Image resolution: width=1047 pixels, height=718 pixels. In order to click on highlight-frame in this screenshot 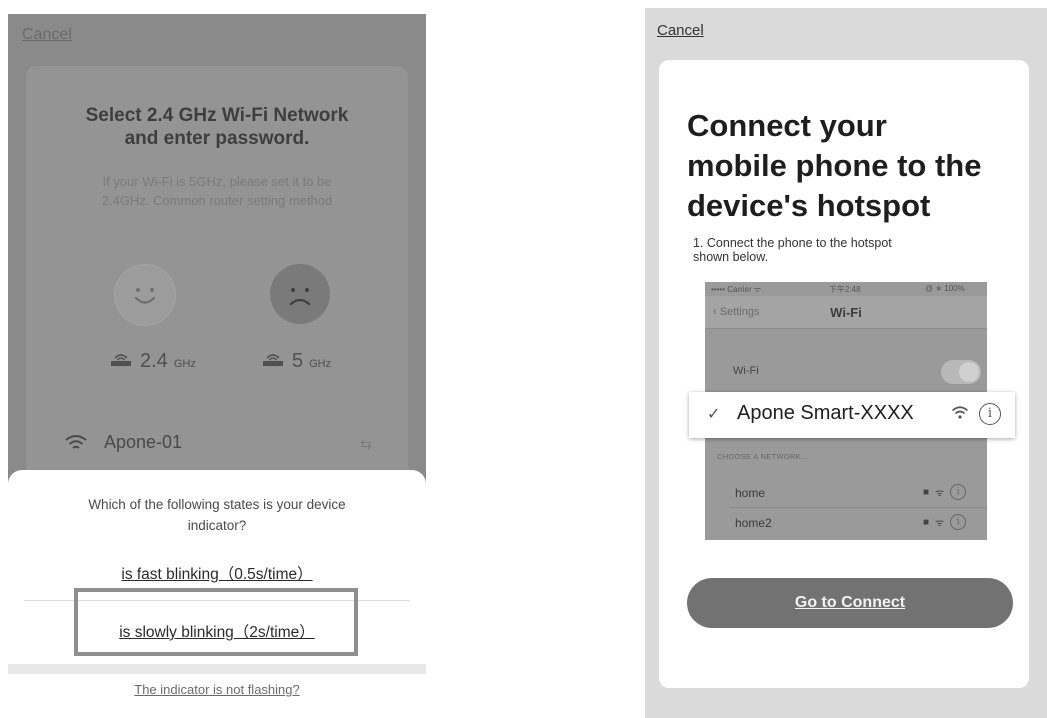, I will do `click(216, 622)`.